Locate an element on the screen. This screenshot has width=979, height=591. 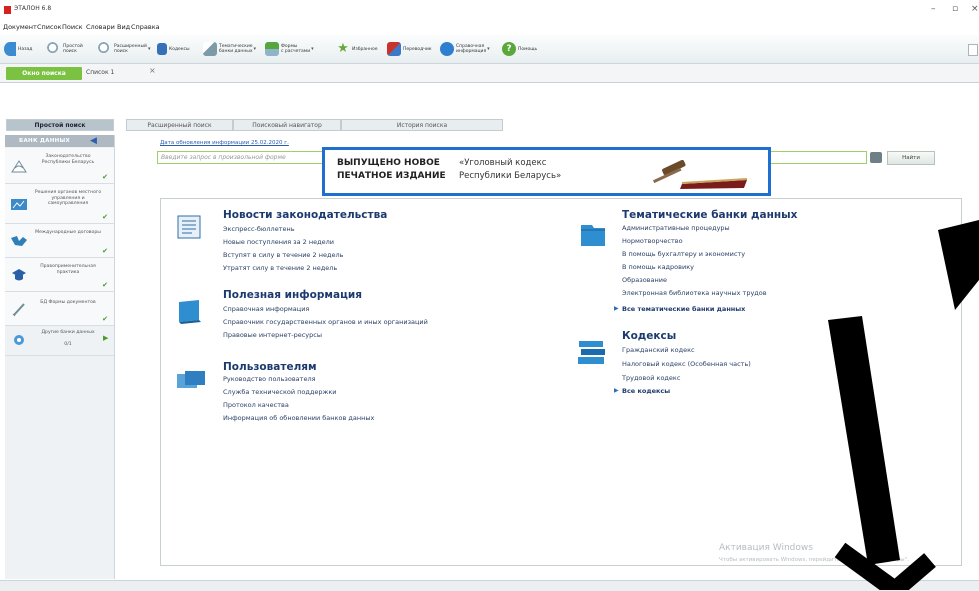
favorites-button: ★ Избранное is located at coordinates (356, 49).